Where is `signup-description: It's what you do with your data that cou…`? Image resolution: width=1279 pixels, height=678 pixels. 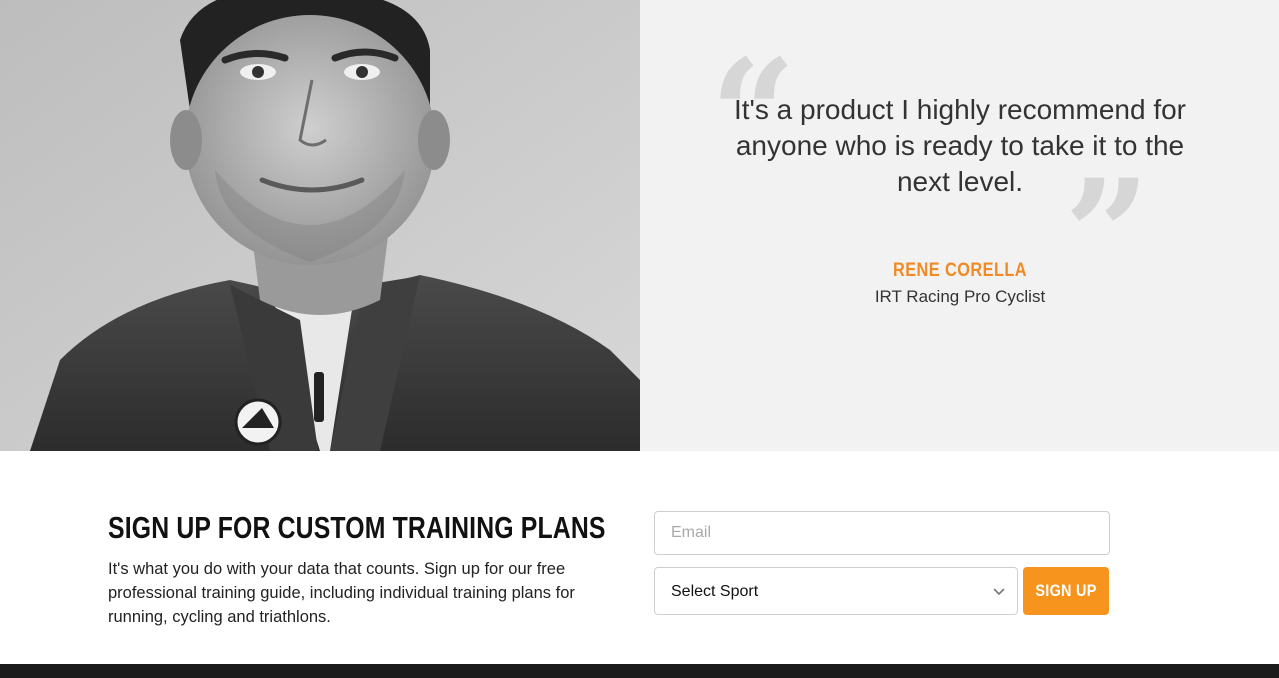 signup-description: It's what you do with your data that cou… is located at coordinates (341, 593).